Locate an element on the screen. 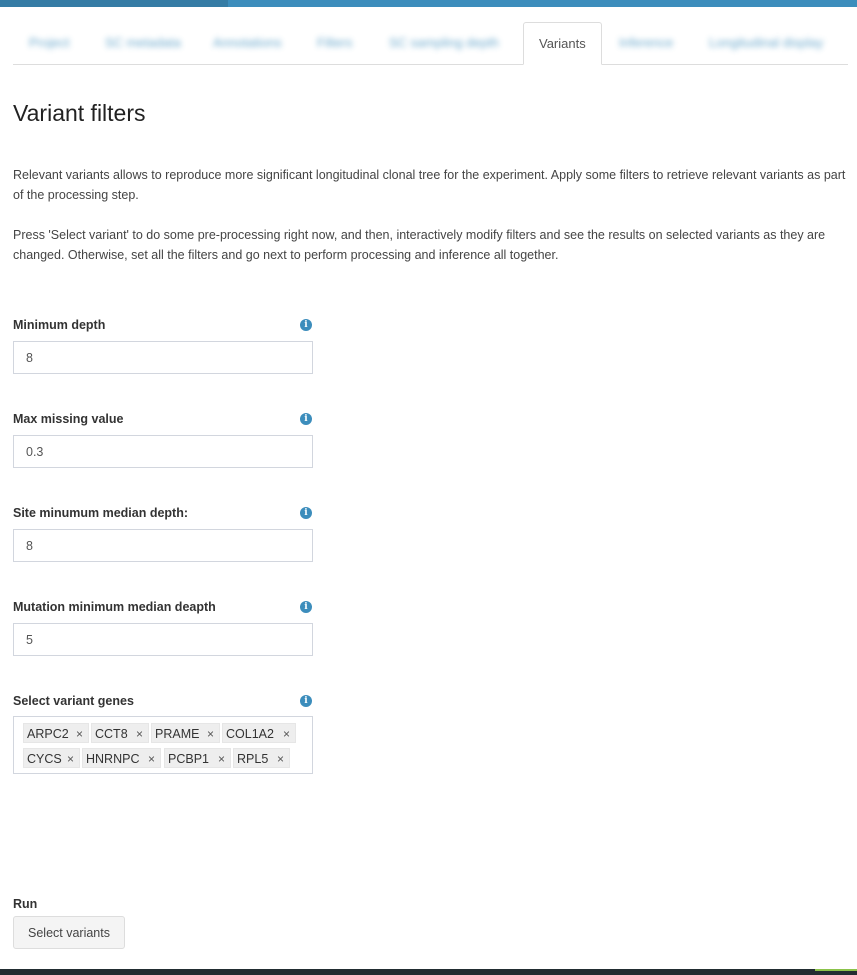 The width and height of the screenshot is (857, 975). gene-chip-label: HNRNPC is located at coordinates (113, 759).